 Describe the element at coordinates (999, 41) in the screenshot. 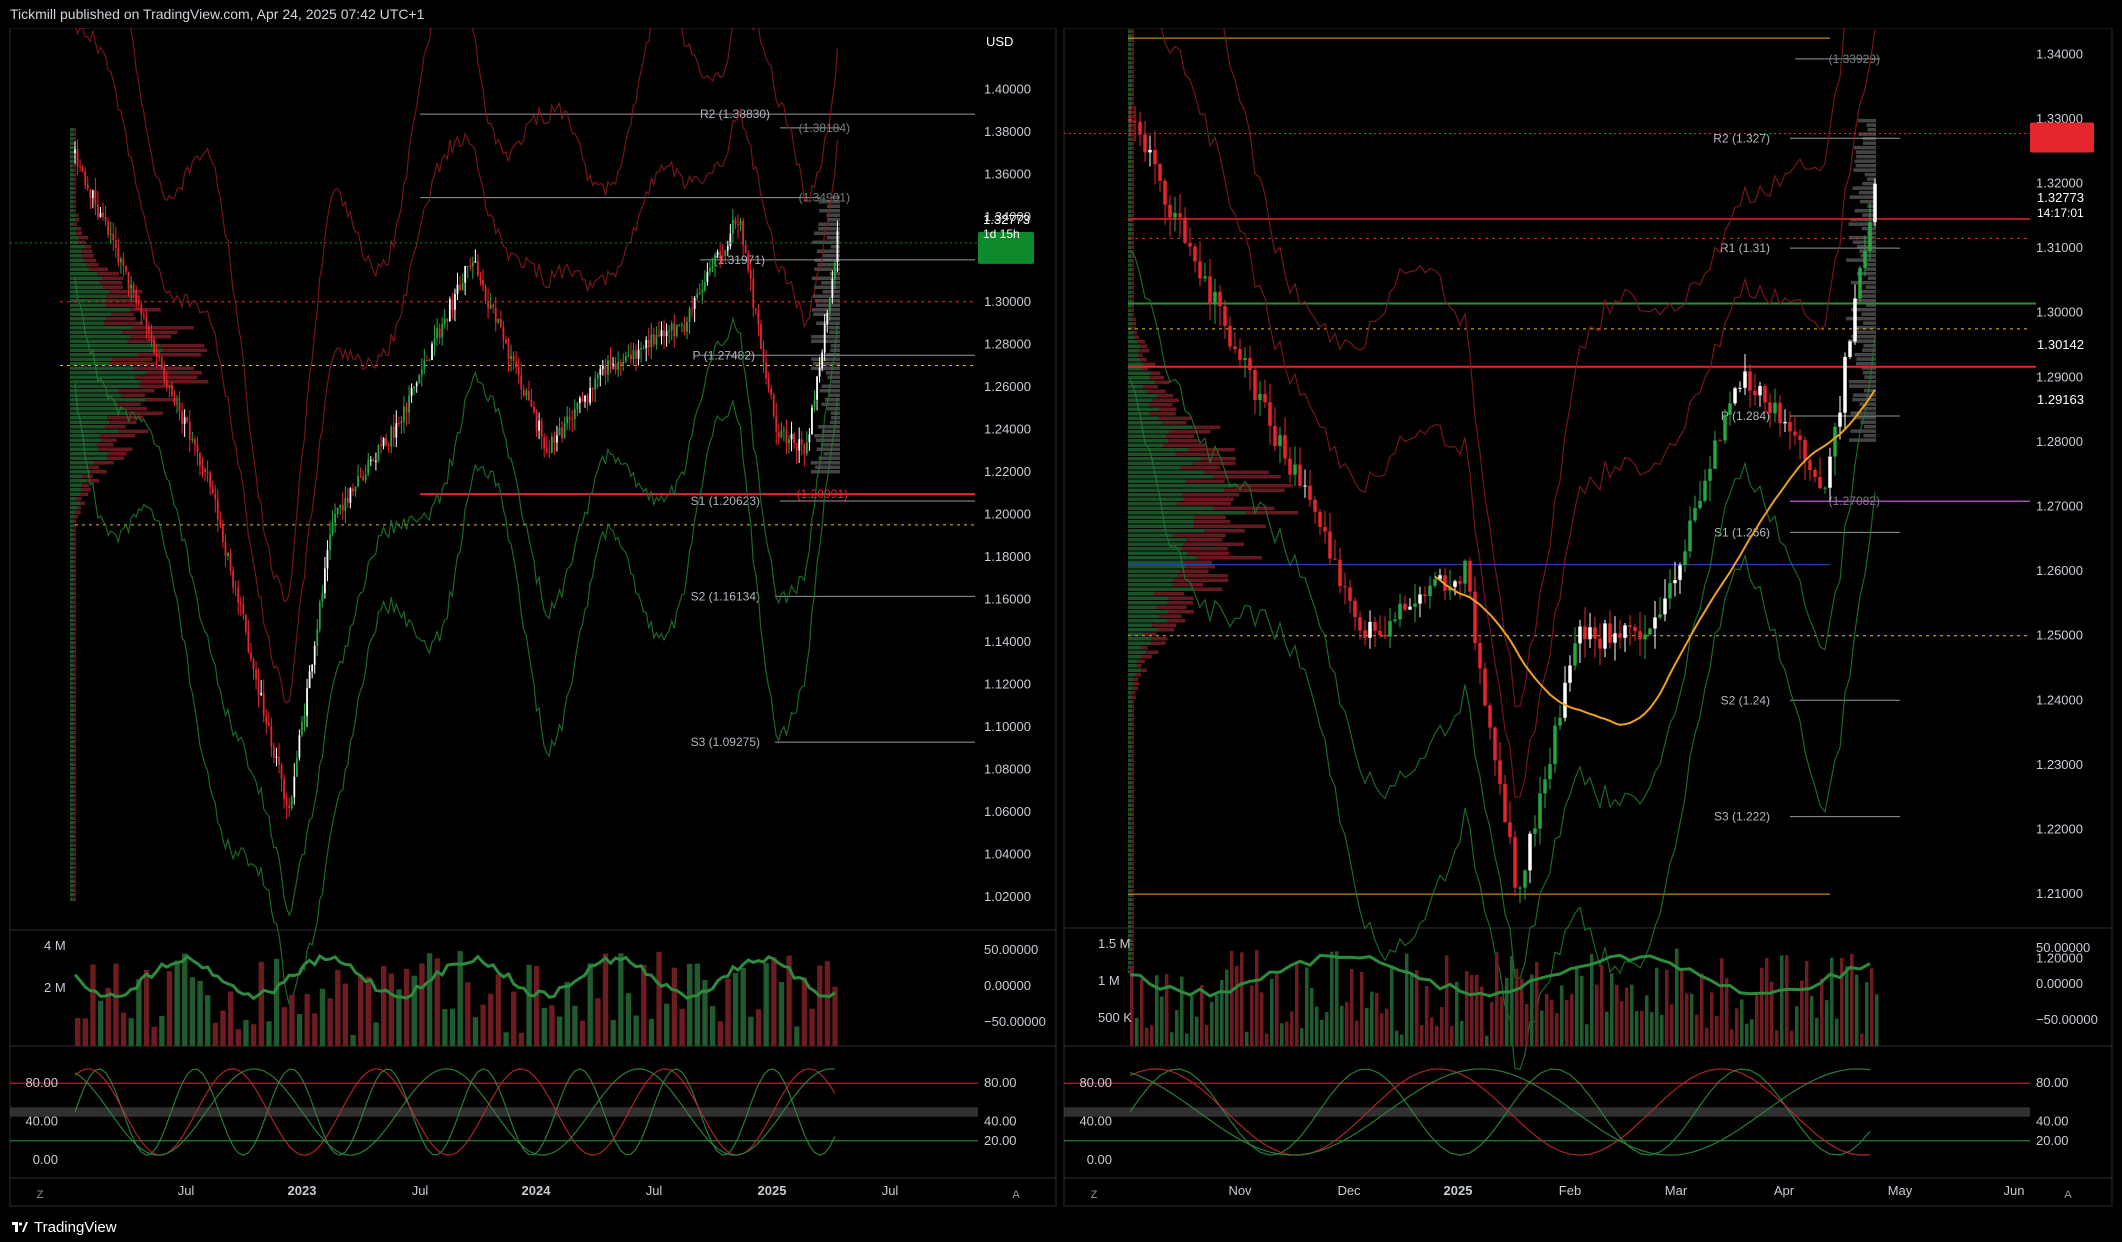

I see `left-currency-label: USD` at that location.